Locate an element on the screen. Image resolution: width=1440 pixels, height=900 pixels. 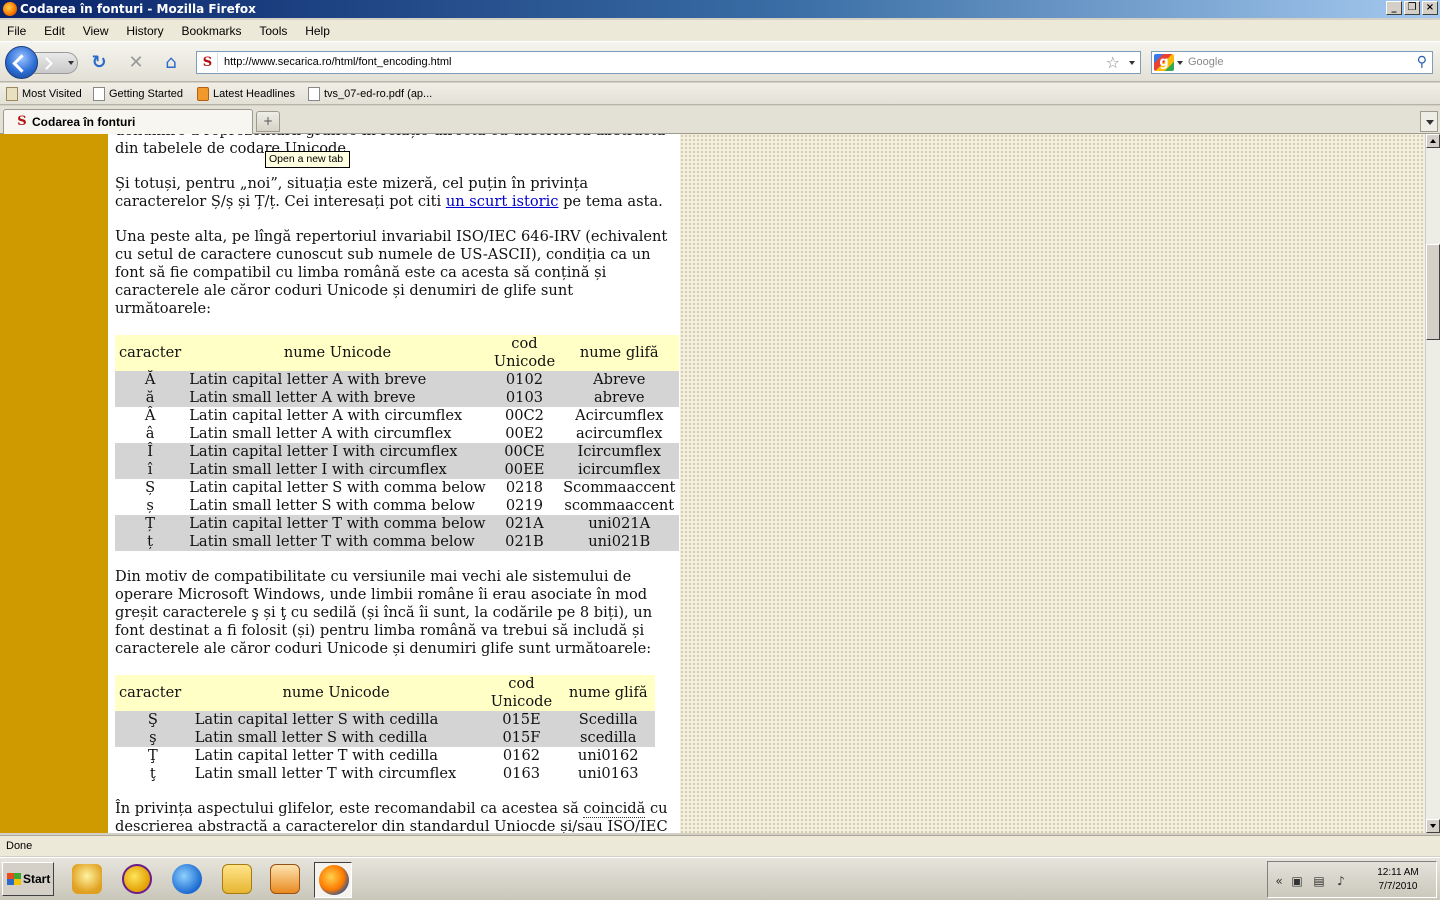
tray-device-icon: ▣ is located at coordinates (1297, 881).